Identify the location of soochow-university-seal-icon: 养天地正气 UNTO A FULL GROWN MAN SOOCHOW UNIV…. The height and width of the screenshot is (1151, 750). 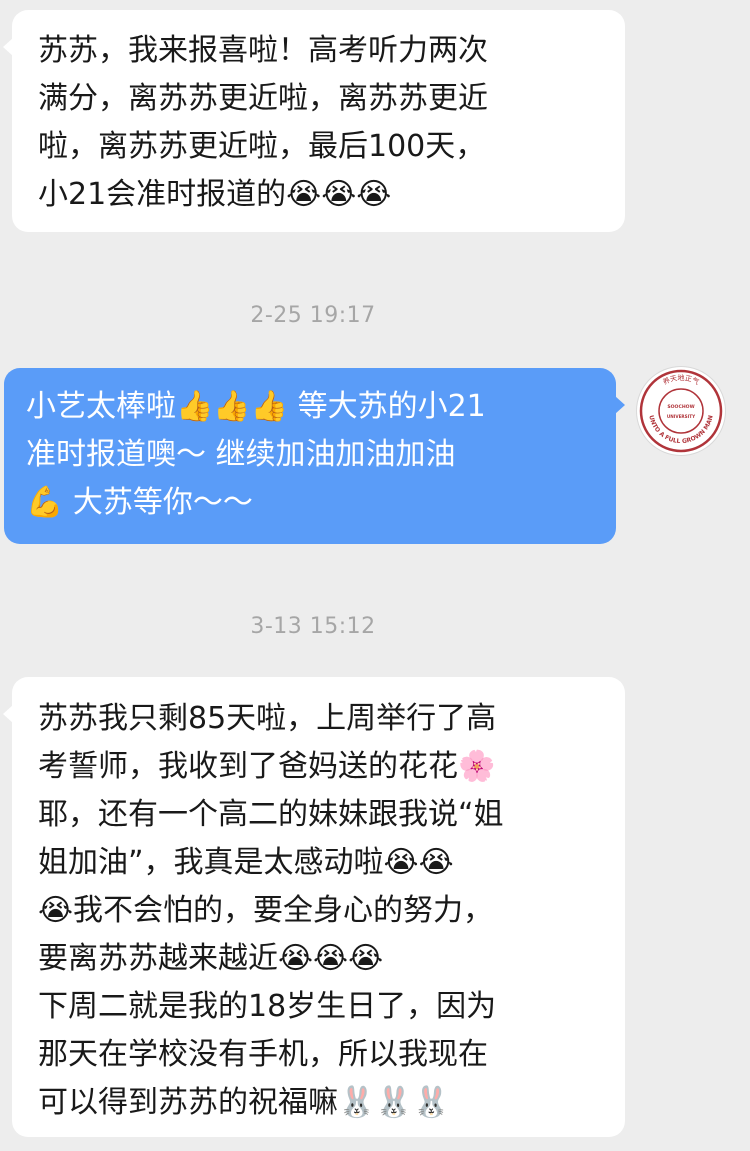
(681, 411).